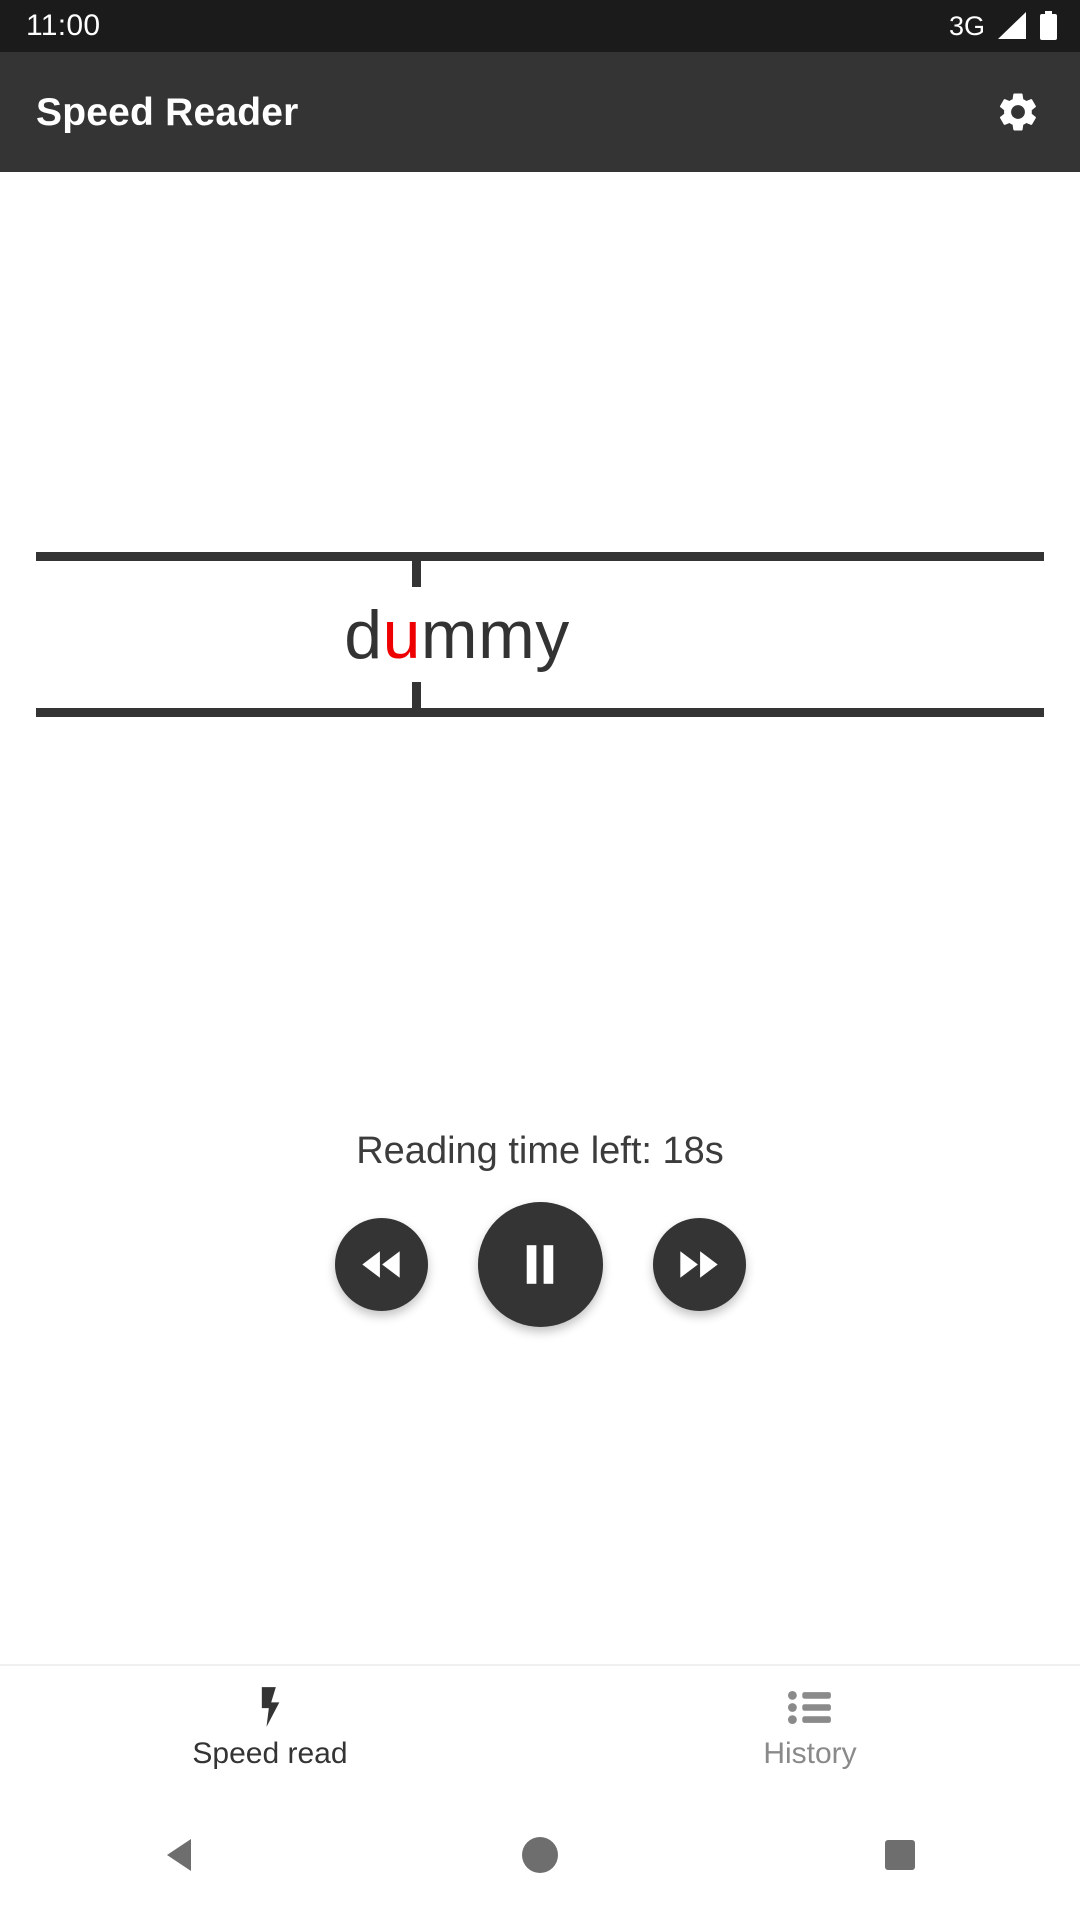 The width and height of the screenshot is (1080, 1920). I want to click on list-icon, so click(810, 1707).